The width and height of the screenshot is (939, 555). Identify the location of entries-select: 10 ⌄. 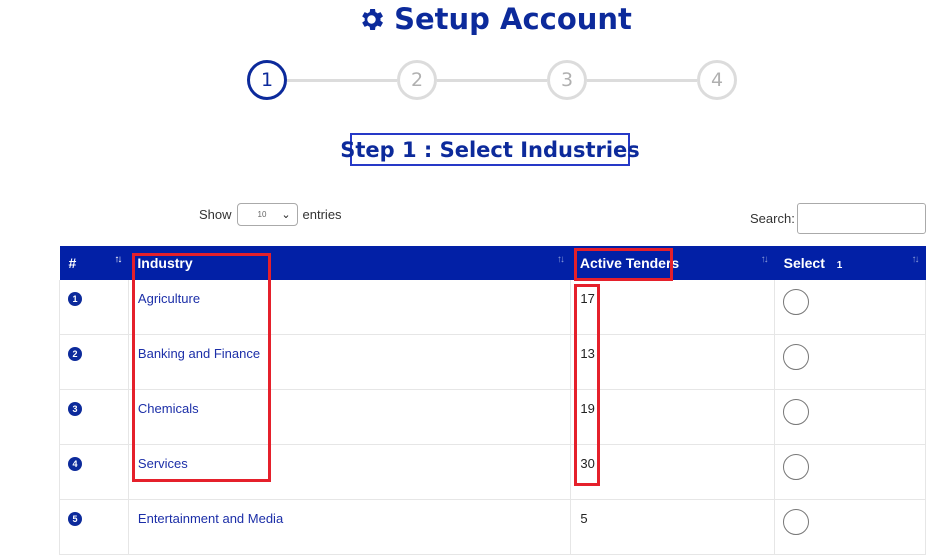
(267, 214).